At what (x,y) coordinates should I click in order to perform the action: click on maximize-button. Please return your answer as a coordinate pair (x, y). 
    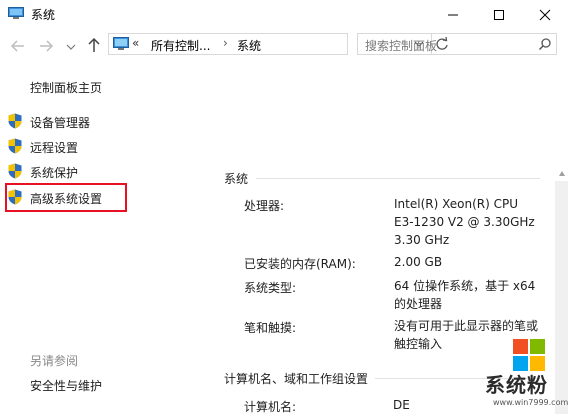
    Looking at the image, I should click on (499, 15).